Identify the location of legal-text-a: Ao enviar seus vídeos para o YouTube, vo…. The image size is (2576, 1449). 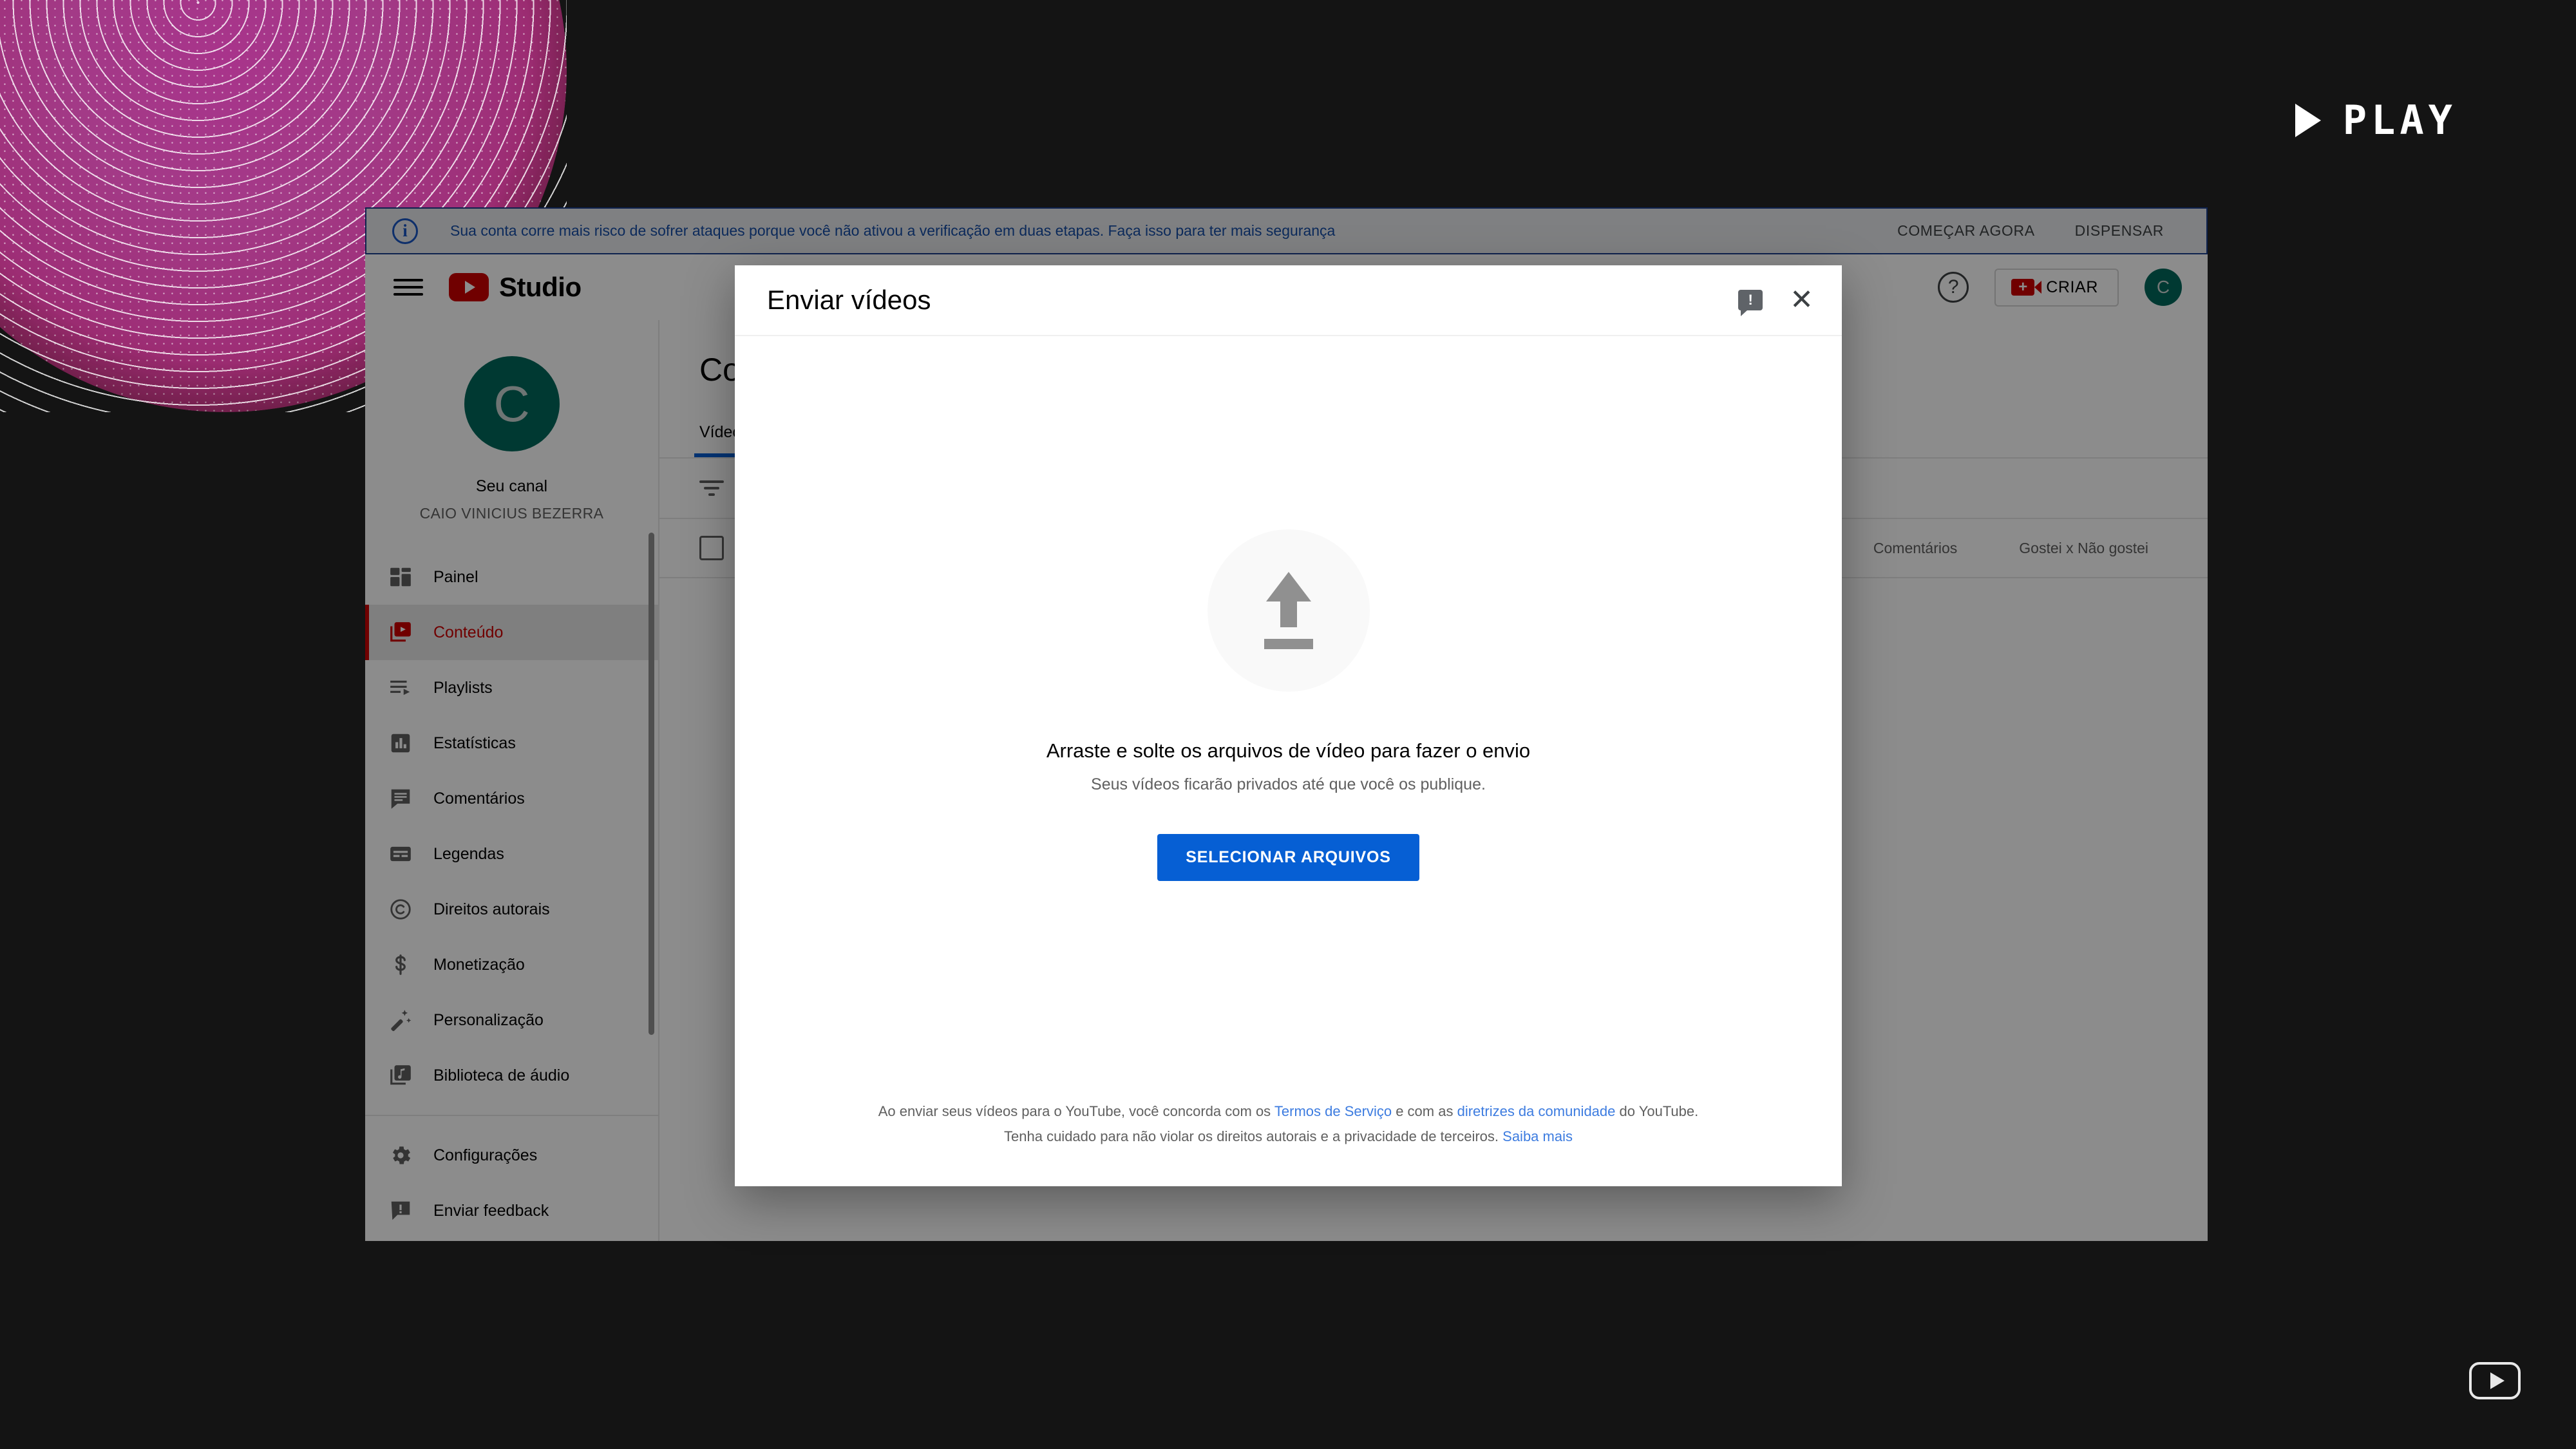
(1076, 1111).